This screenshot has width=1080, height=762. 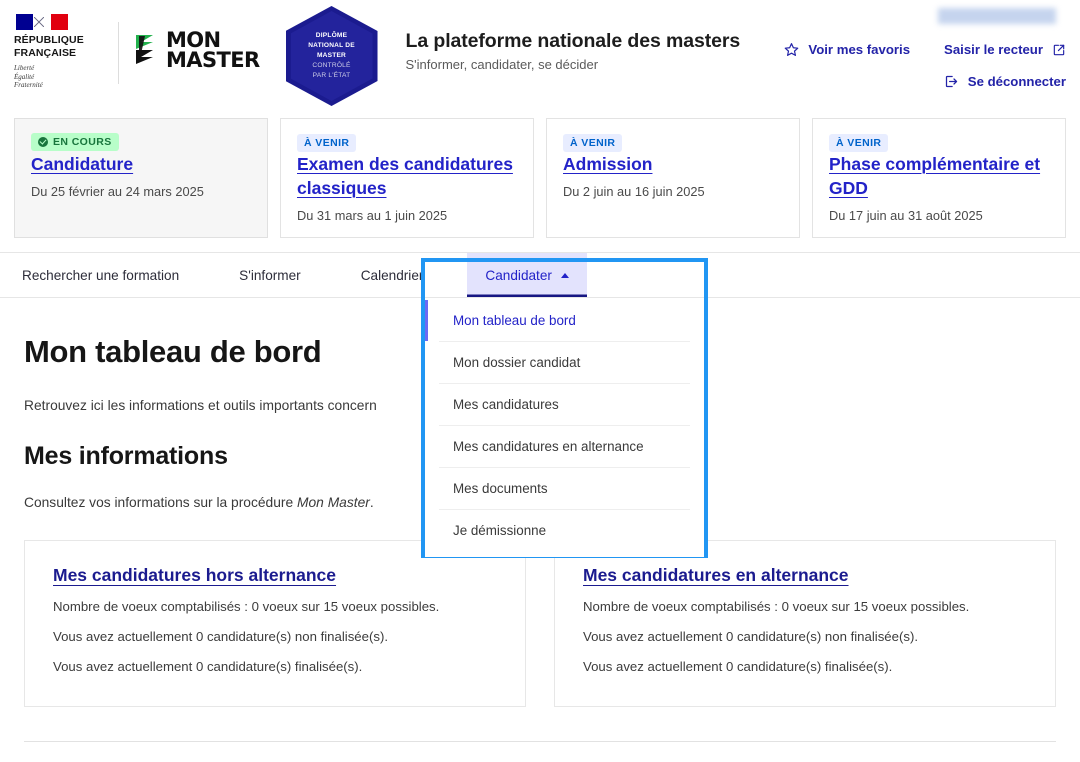 What do you see at coordinates (716, 575) in the screenshot?
I see `card-title-link: Mes candidatures en alternance` at bounding box center [716, 575].